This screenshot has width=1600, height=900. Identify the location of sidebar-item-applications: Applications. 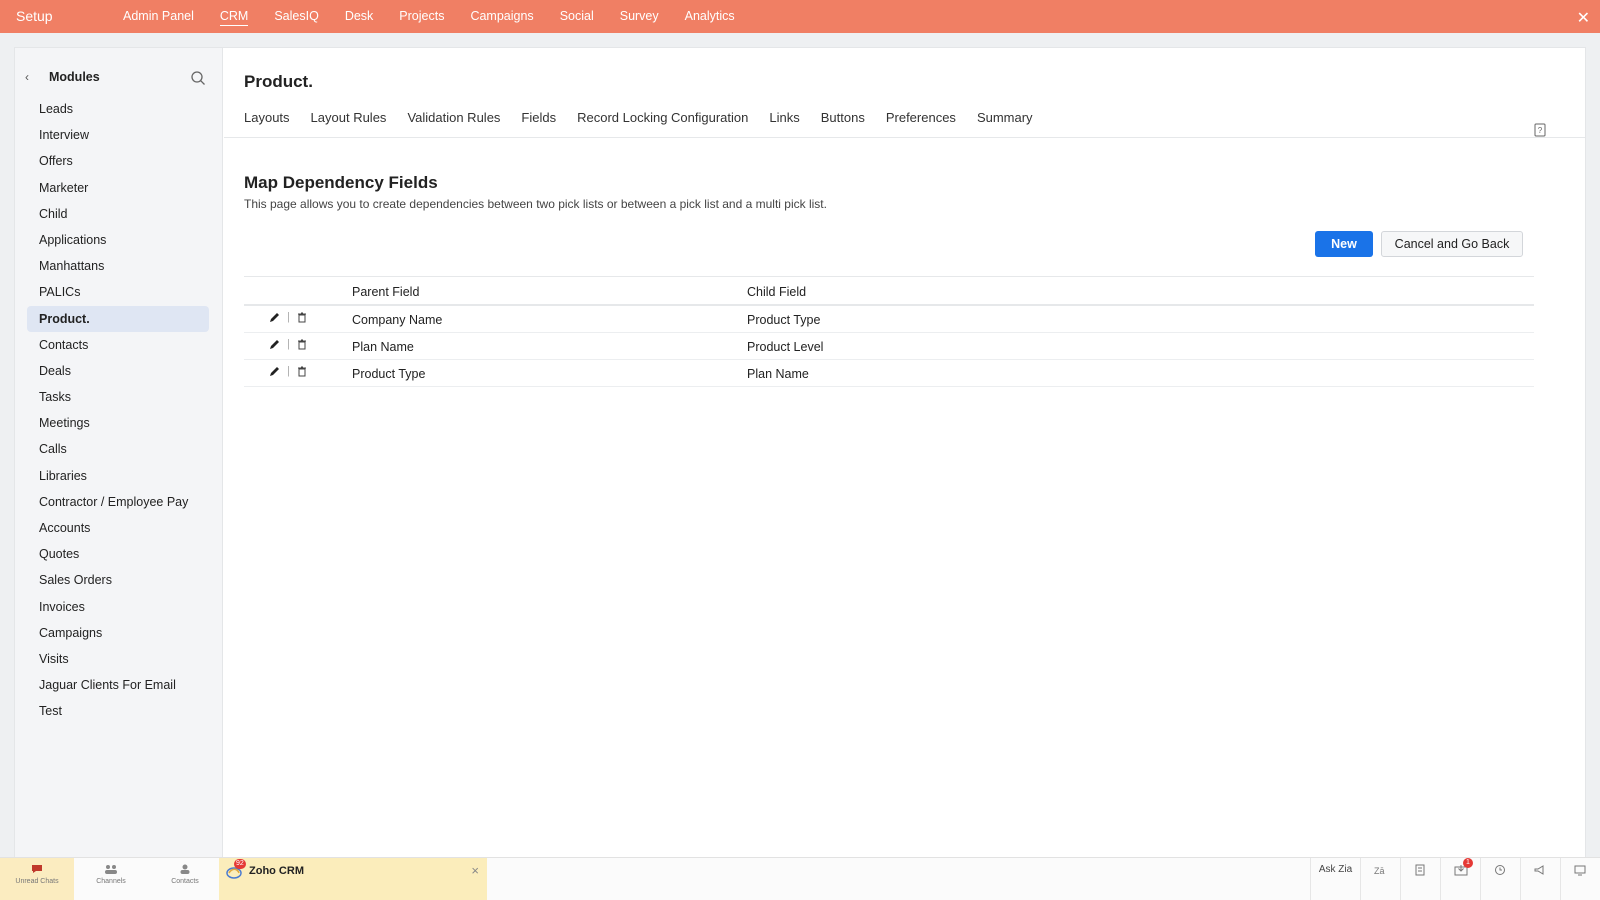
(118, 240).